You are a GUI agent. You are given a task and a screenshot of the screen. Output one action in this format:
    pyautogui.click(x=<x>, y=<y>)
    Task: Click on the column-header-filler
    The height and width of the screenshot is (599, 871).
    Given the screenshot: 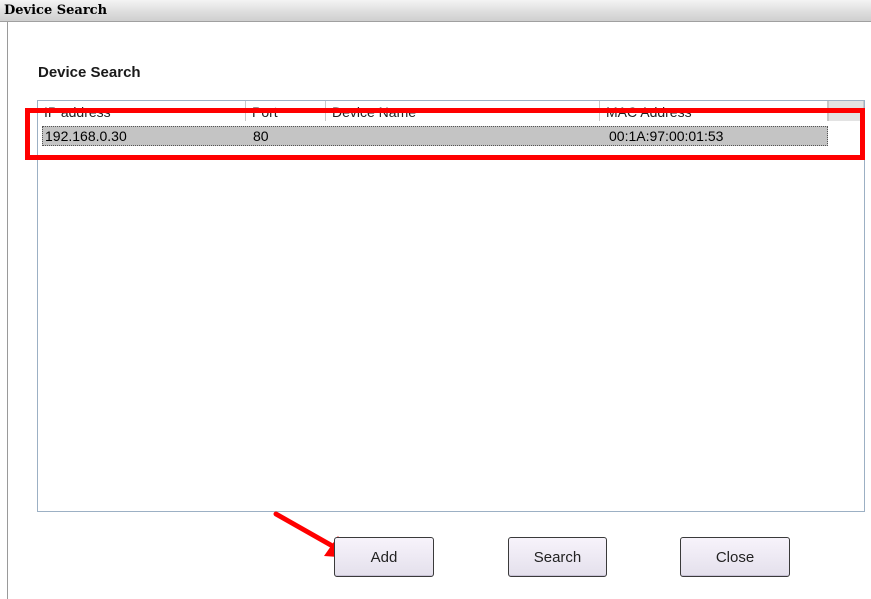 What is the action you would take?
    pyautogui.click(x=846, y=111)
    